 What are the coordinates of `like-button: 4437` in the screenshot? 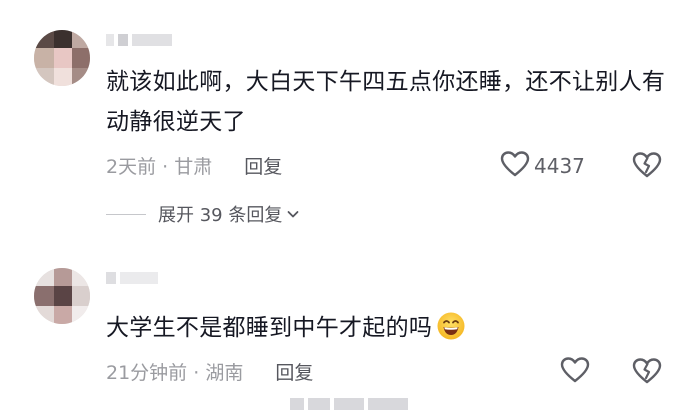 It's located at (542, 166).